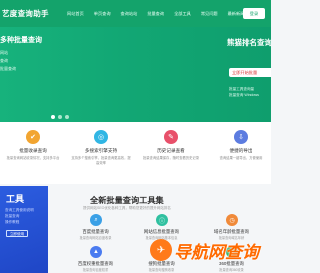 The image size is (320, 273). Describe the element at coordinates (96, 220) in the screenshot. I see `search-icon: ⌕` at that location.